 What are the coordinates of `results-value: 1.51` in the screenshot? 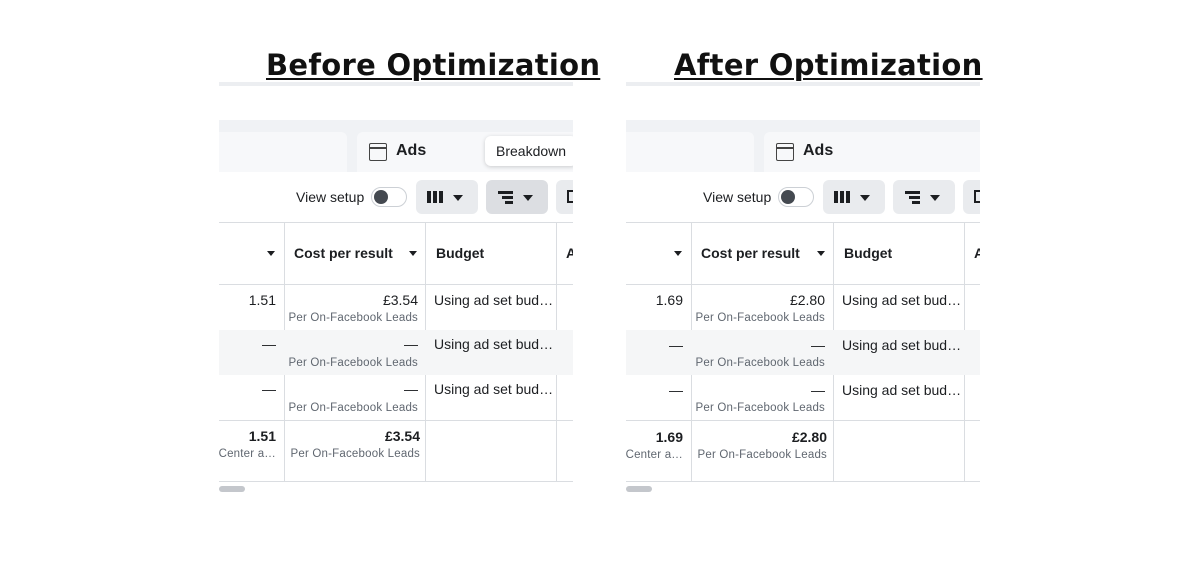 It's located at (262, 300).